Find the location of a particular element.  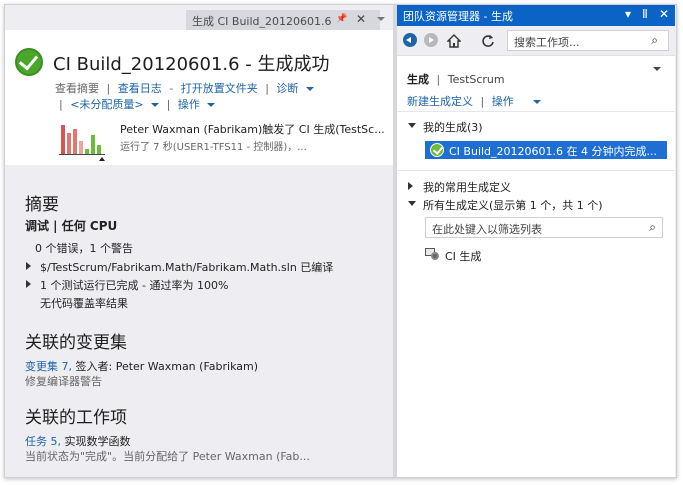

forward-icon is located at coordinates (431, 40).